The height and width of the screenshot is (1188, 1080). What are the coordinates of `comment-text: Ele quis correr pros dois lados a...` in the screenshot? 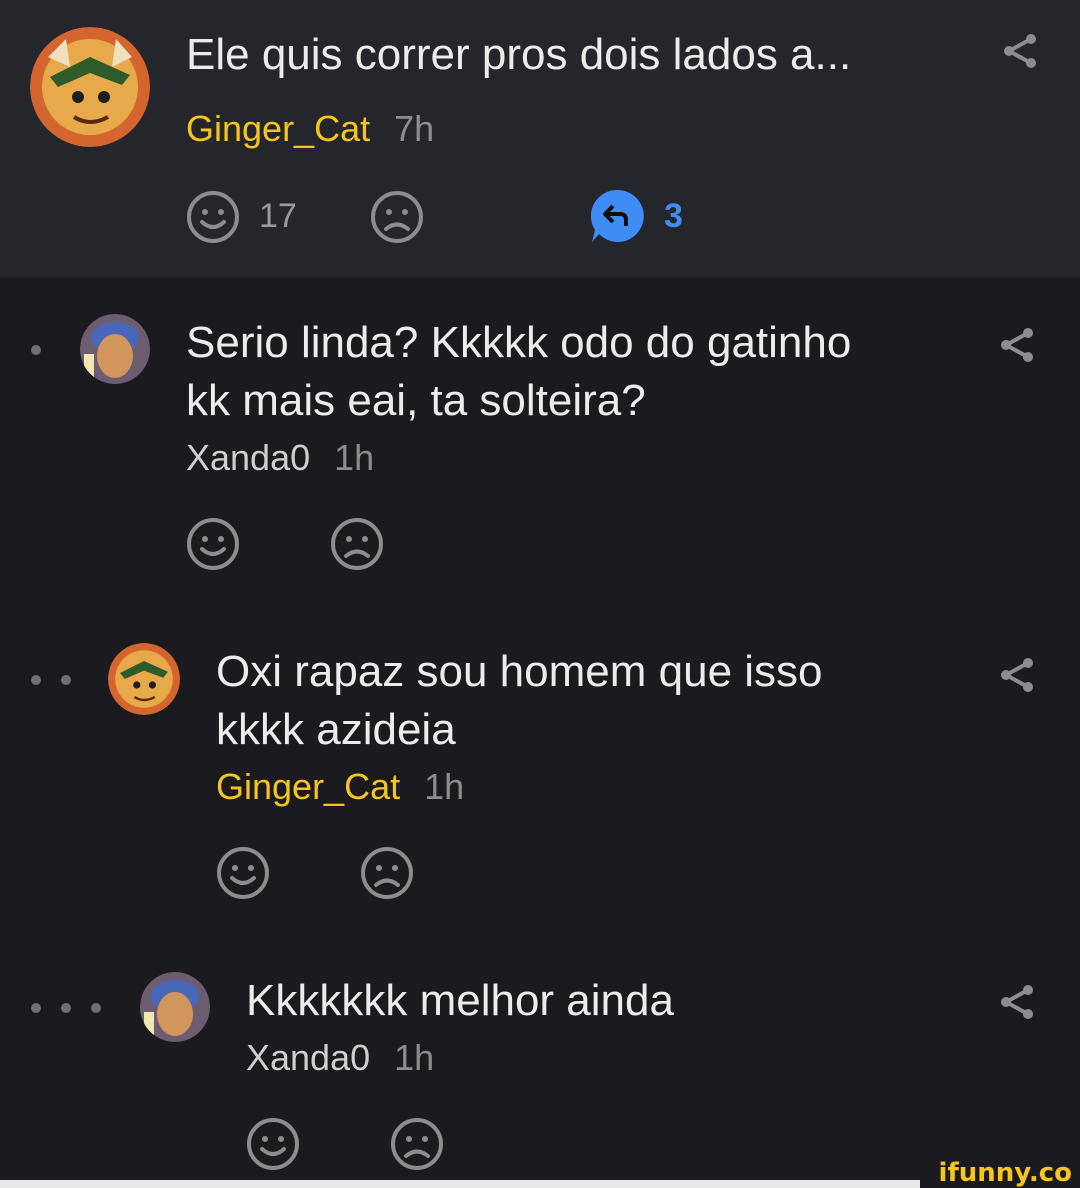 It's located at (519, 54).